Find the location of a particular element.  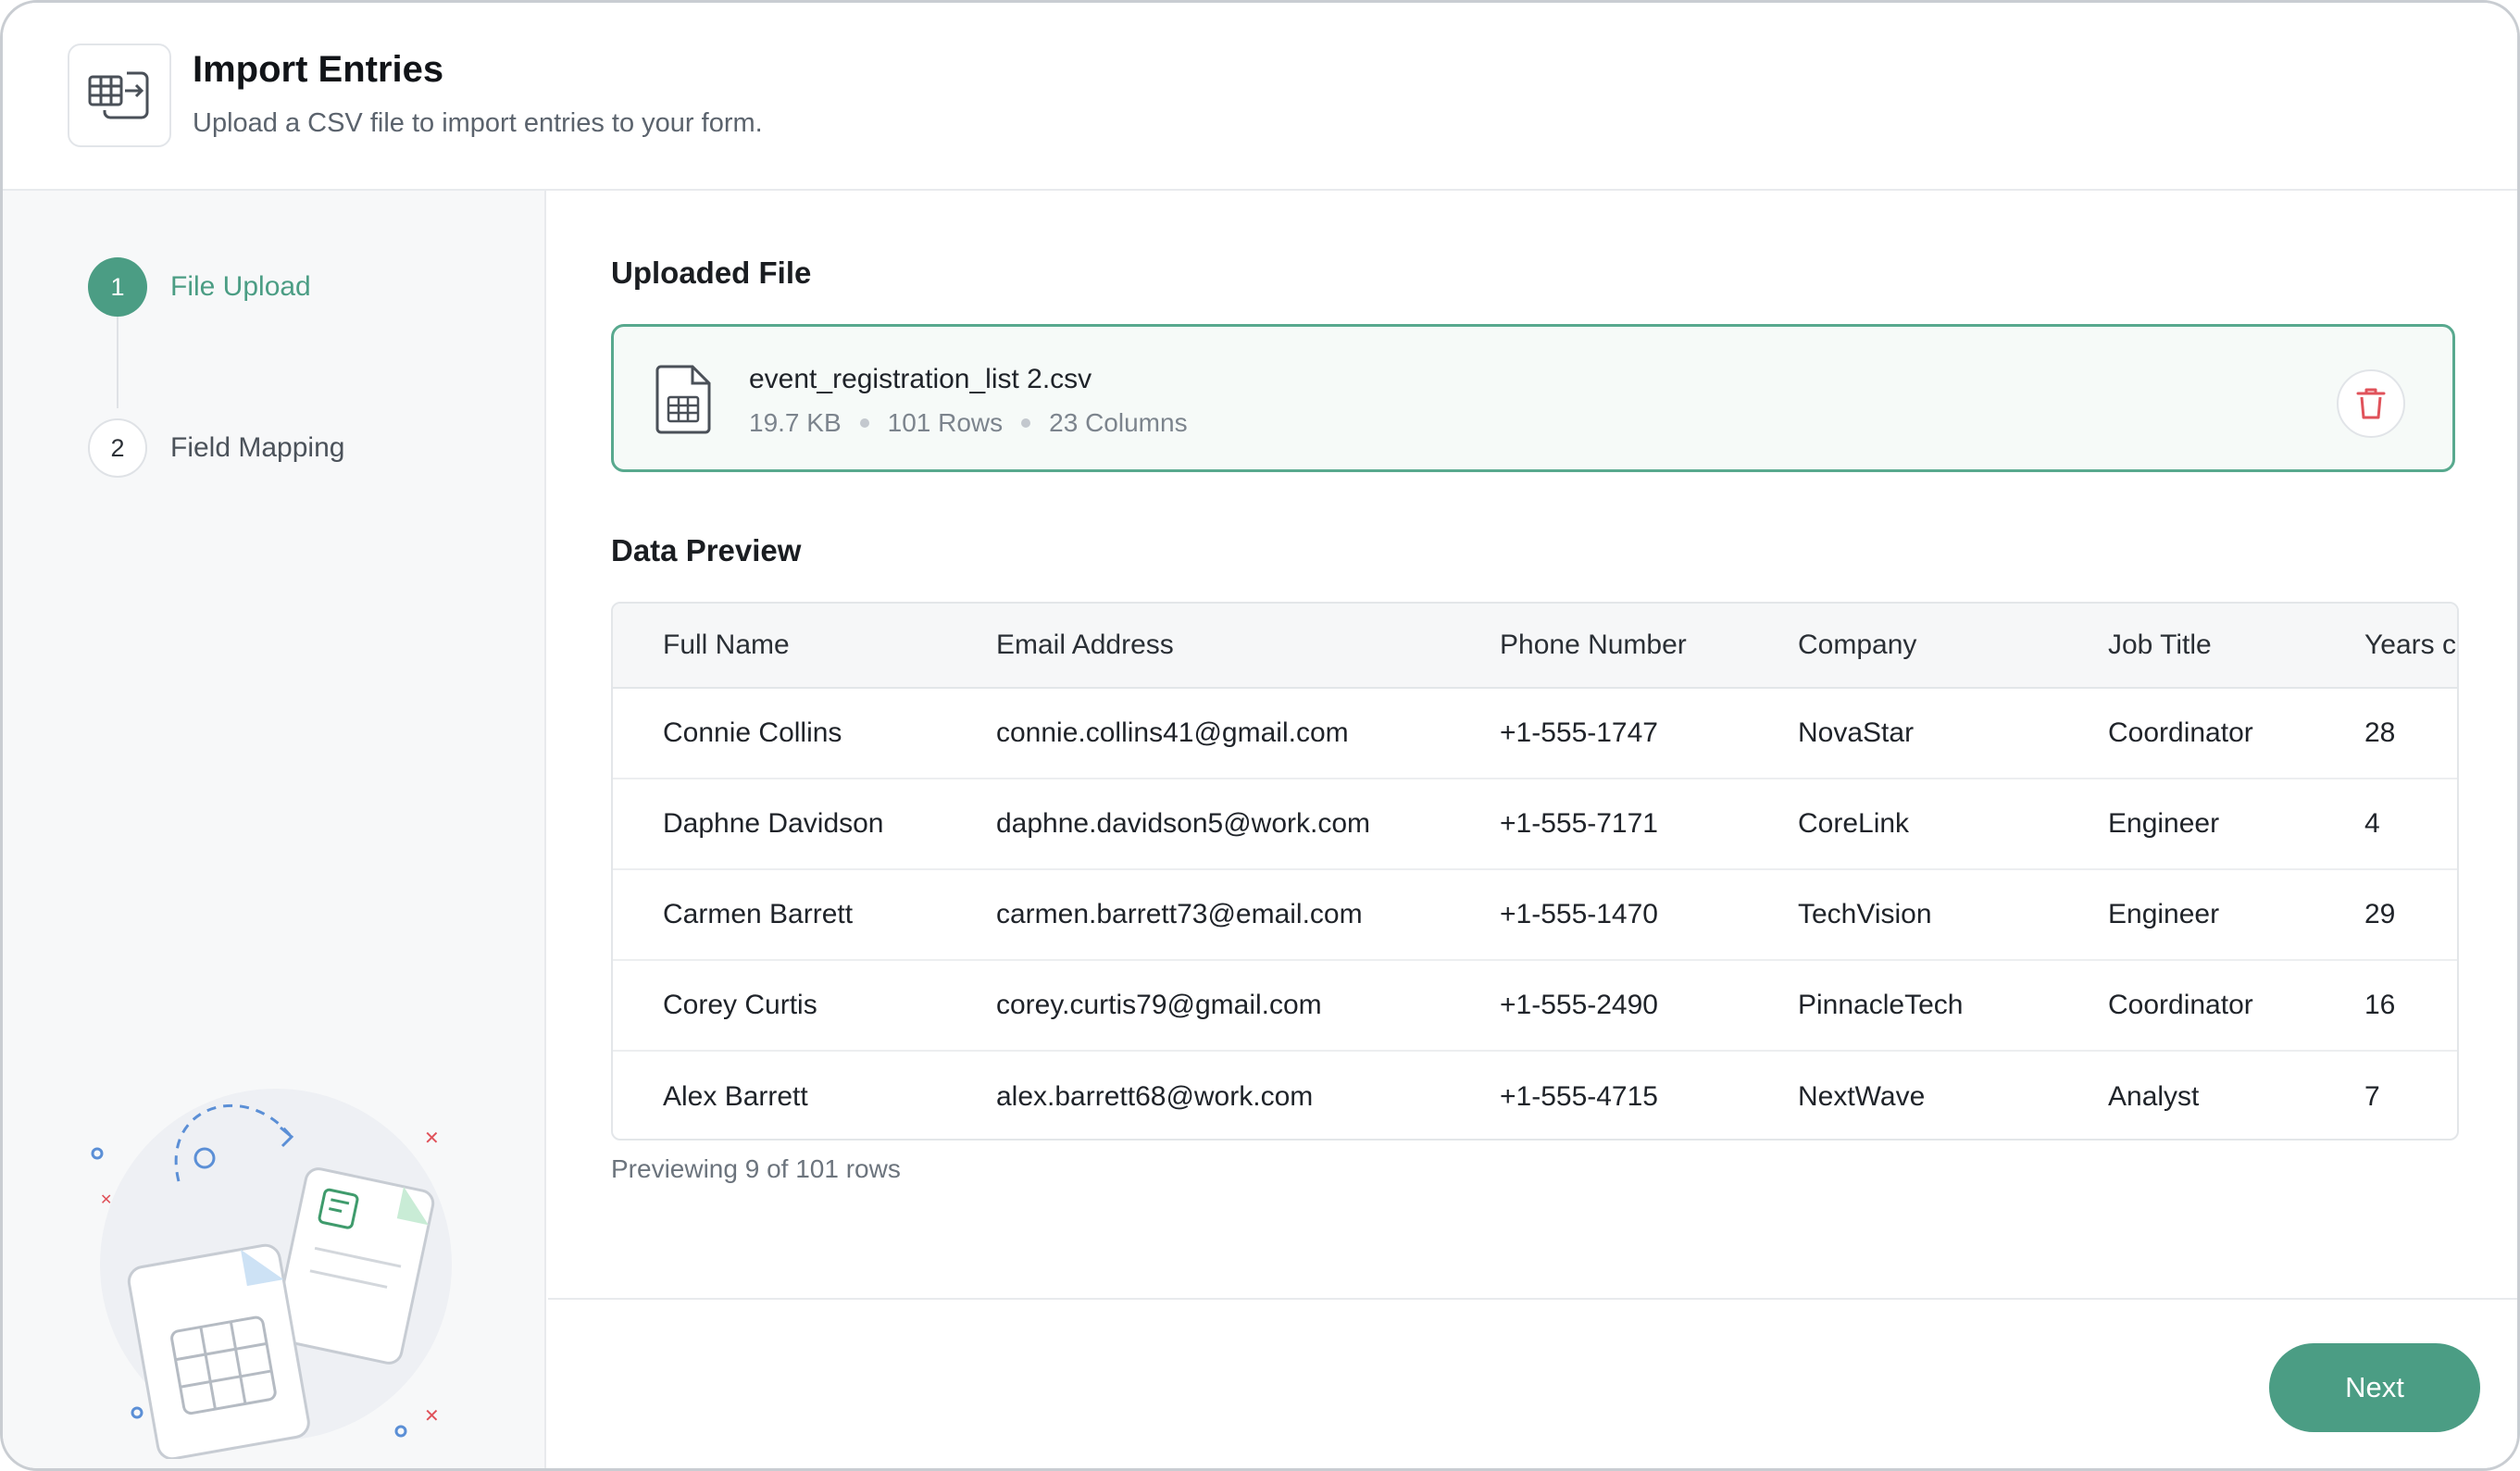

table-cell: Connie Collins is located at coordinates (752, 733).